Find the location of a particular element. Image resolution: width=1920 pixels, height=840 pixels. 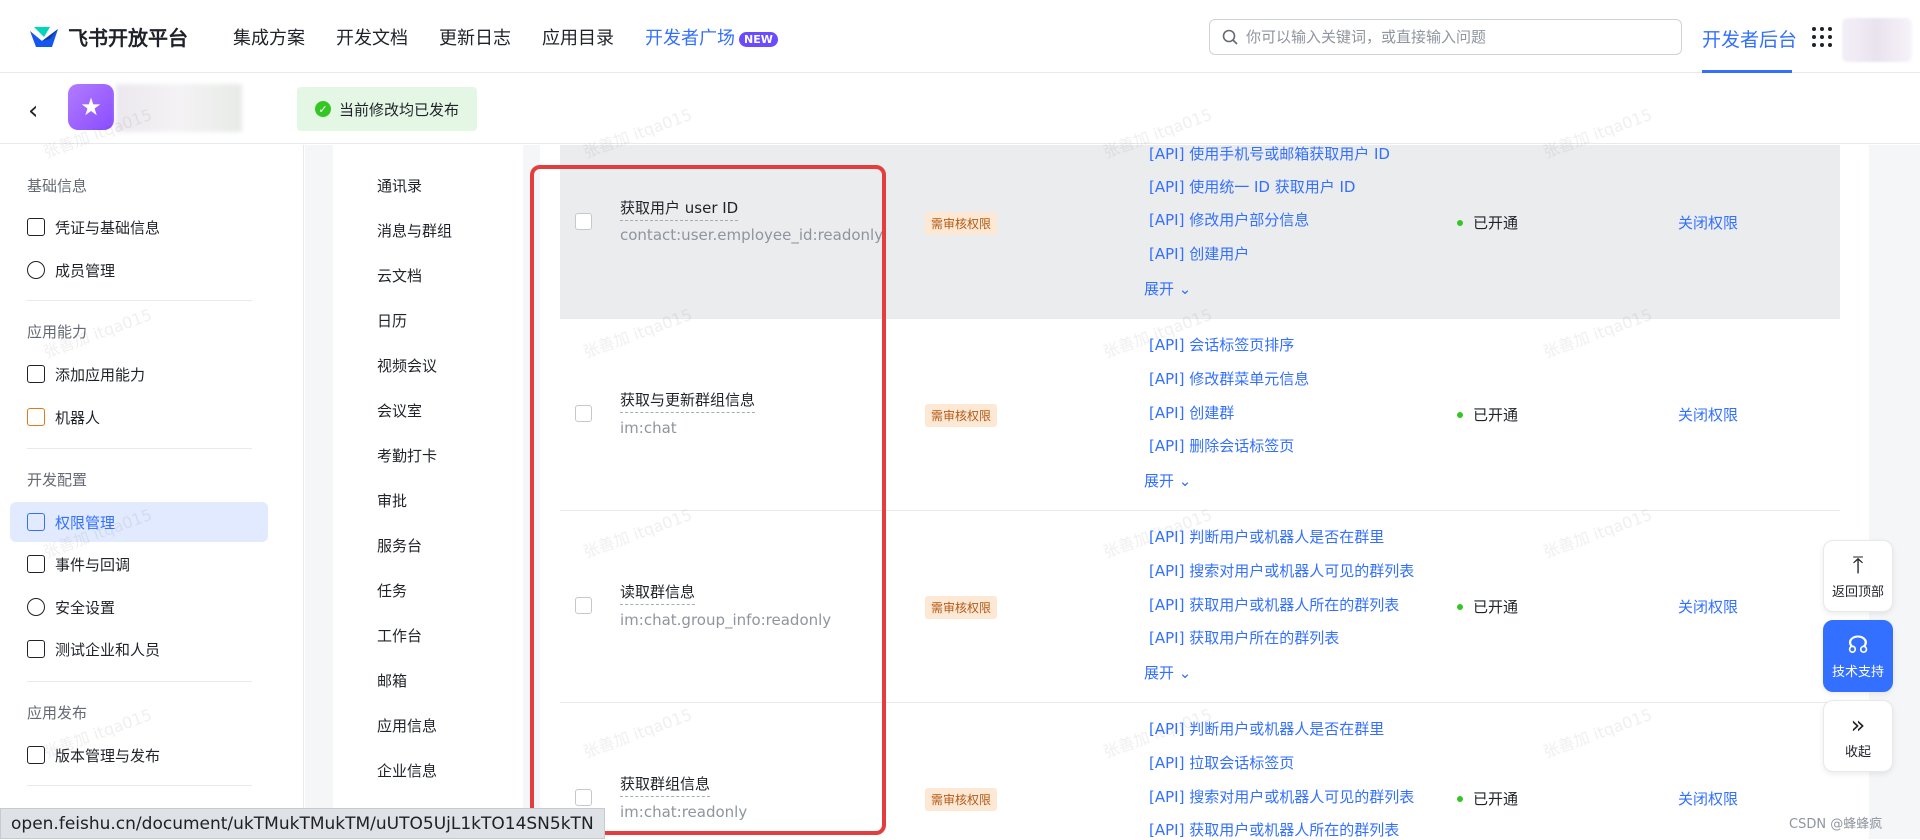

feishu-logo: 飞书开放平台 is located at coordinates (108, 36).